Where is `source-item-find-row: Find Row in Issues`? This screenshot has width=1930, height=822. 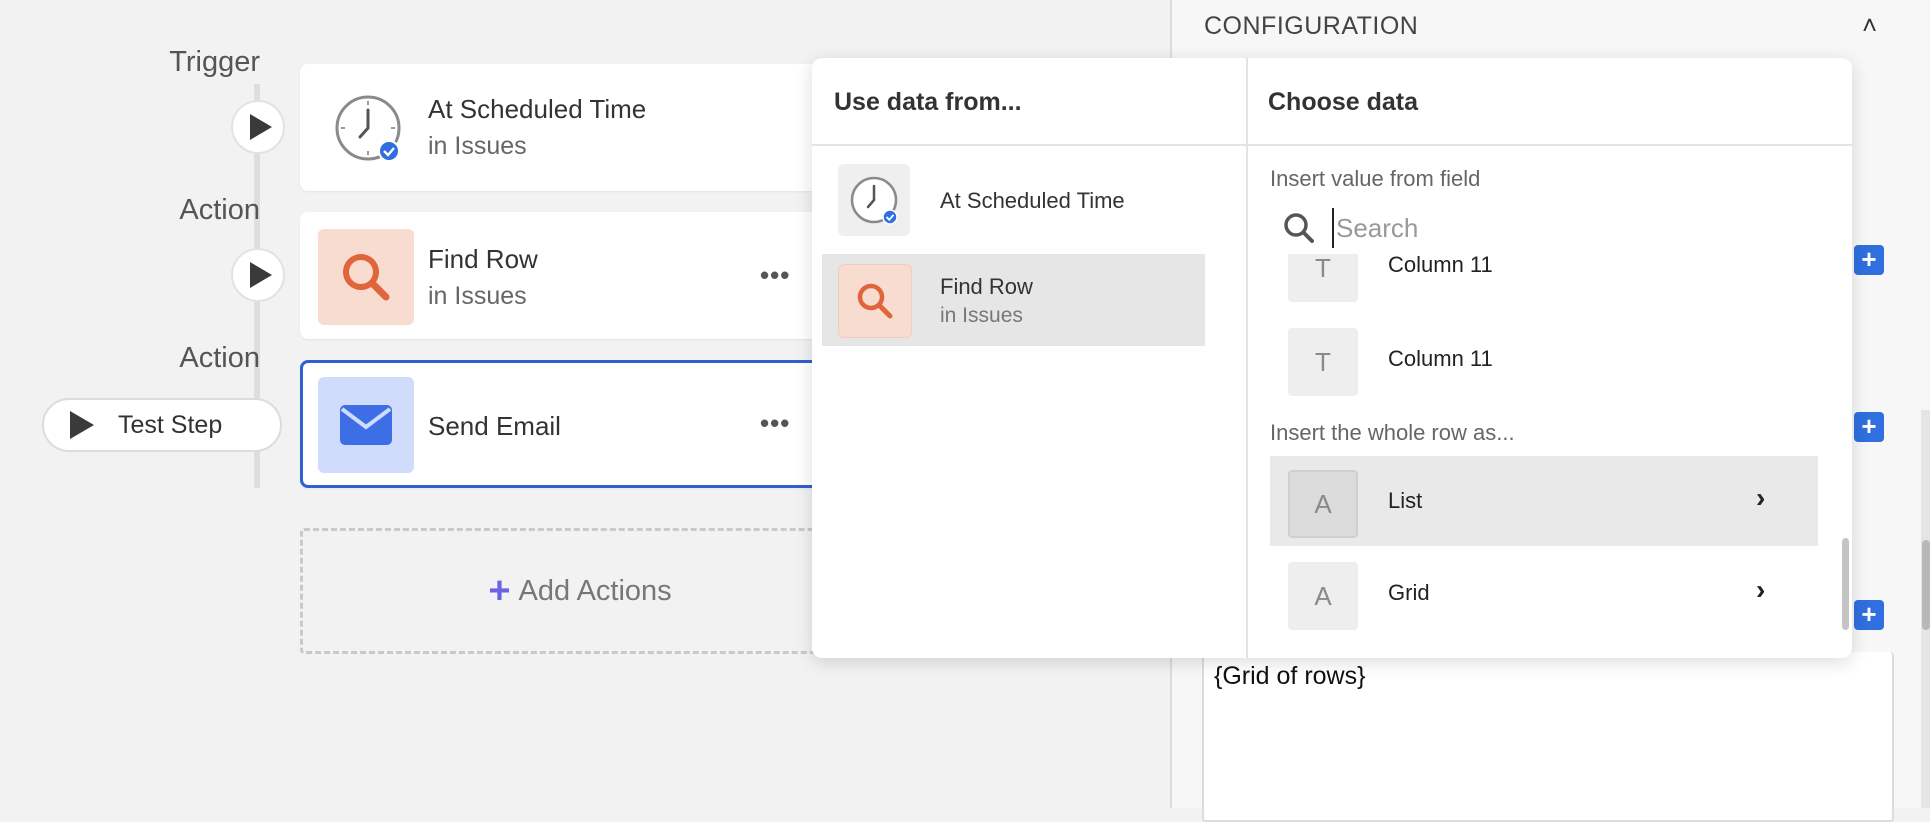
source-item-find-row: Find Row in Issues is located at coordinates (1013, 300).